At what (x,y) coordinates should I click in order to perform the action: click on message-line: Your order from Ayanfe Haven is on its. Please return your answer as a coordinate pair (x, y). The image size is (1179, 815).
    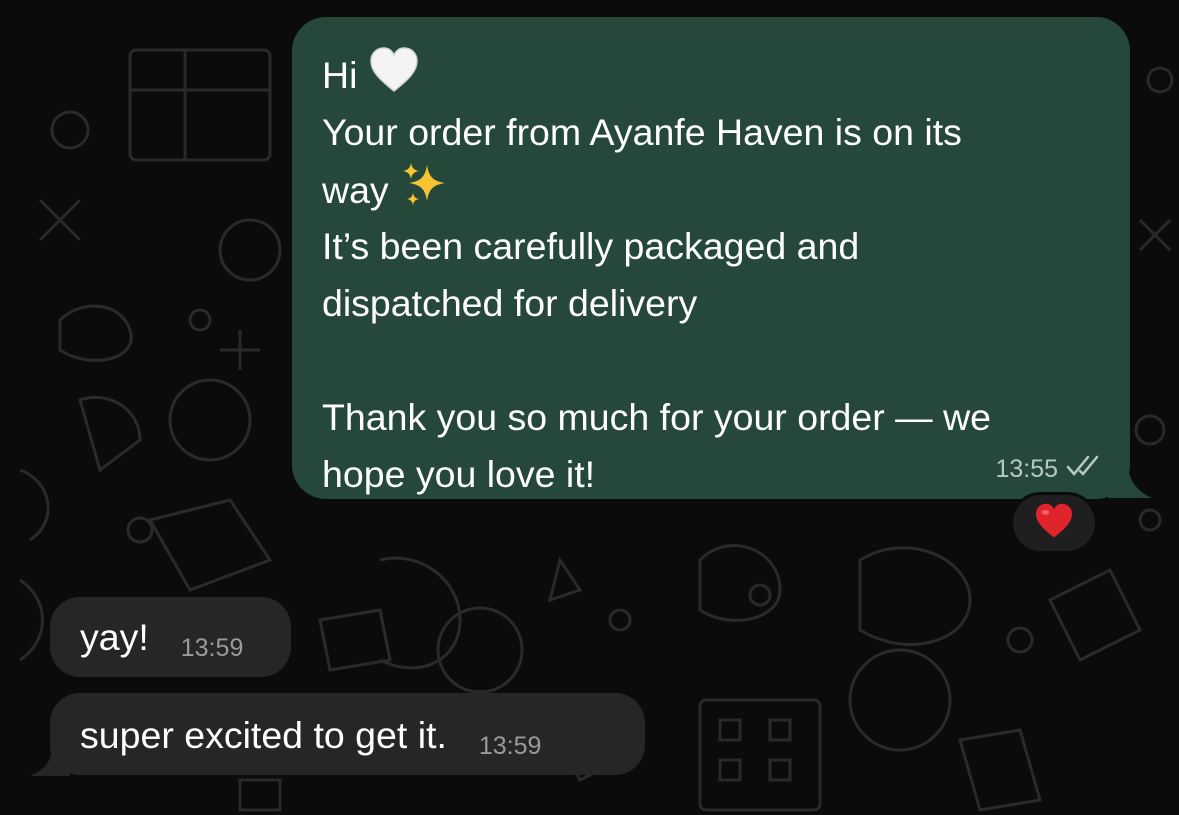
    Looking at the image, I should click on (642, 132).